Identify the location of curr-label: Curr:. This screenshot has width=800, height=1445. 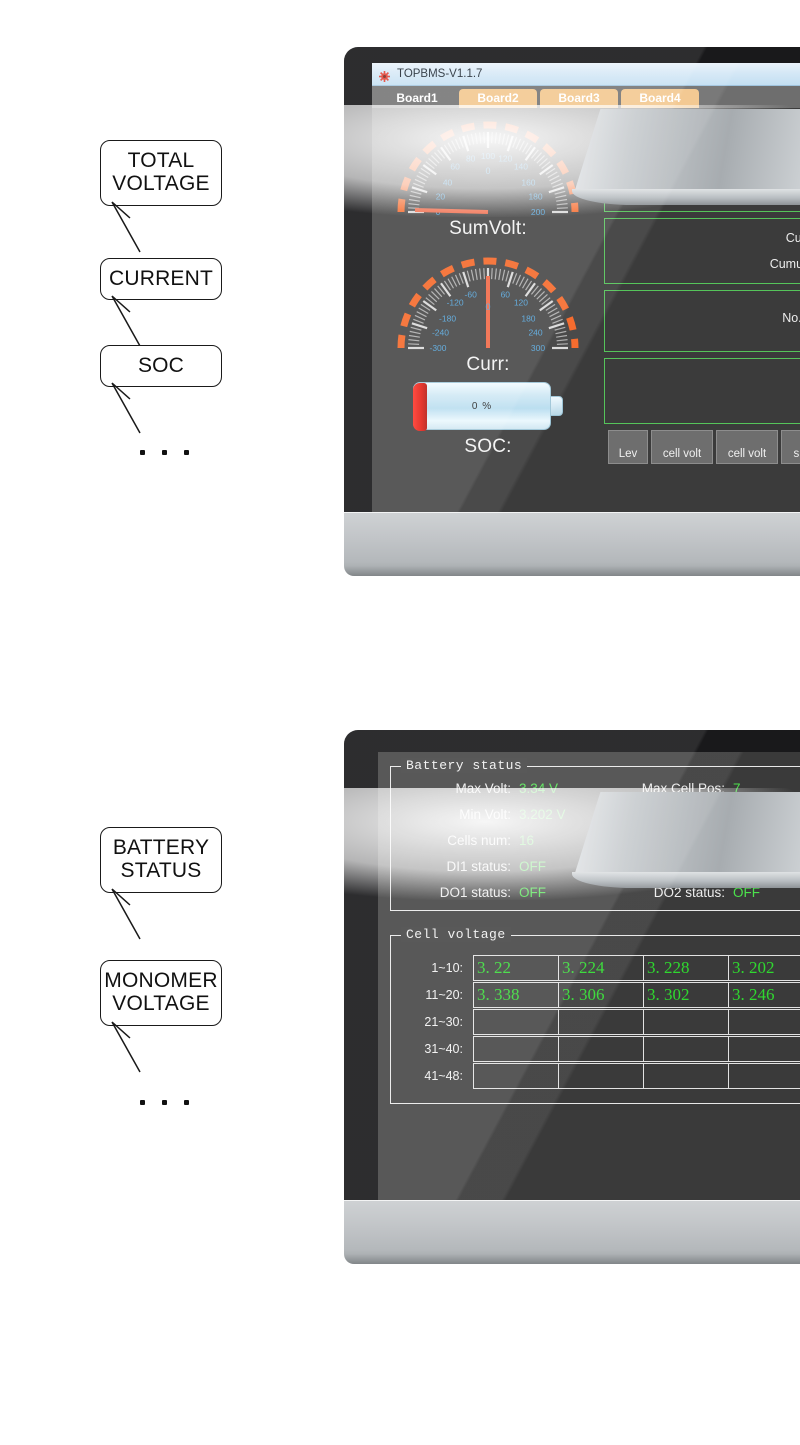
(488, 364).